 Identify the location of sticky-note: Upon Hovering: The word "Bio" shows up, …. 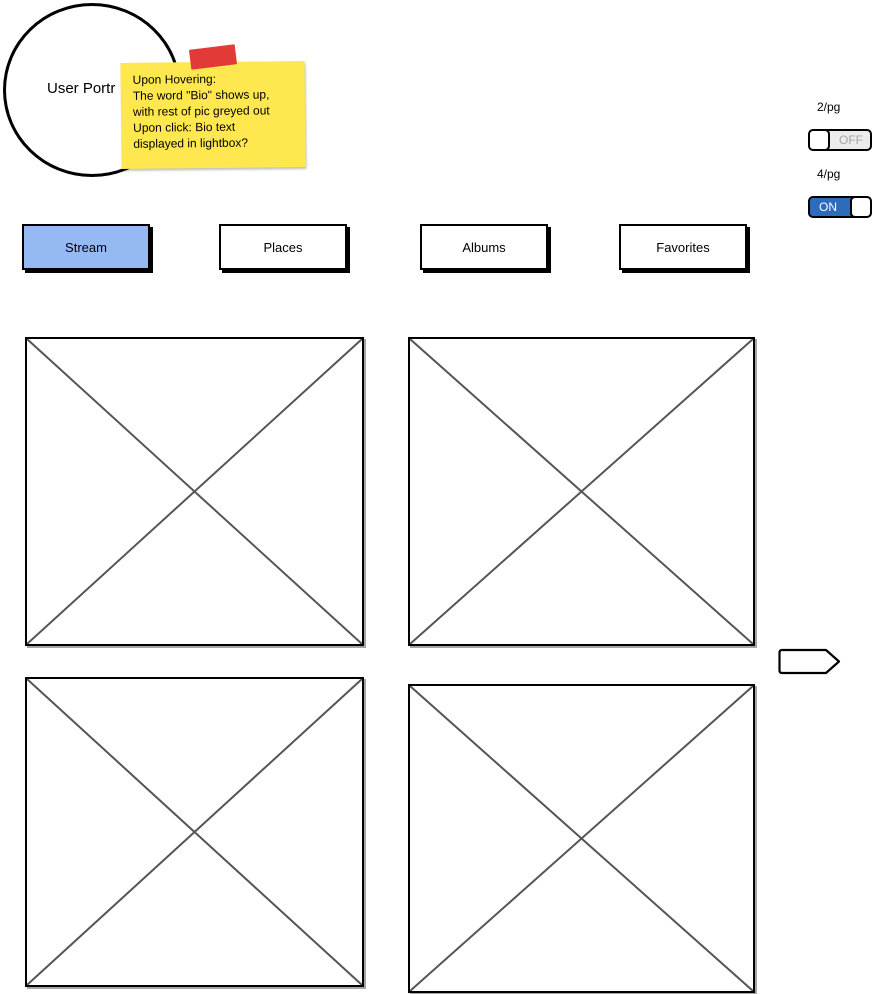
(213, 115).